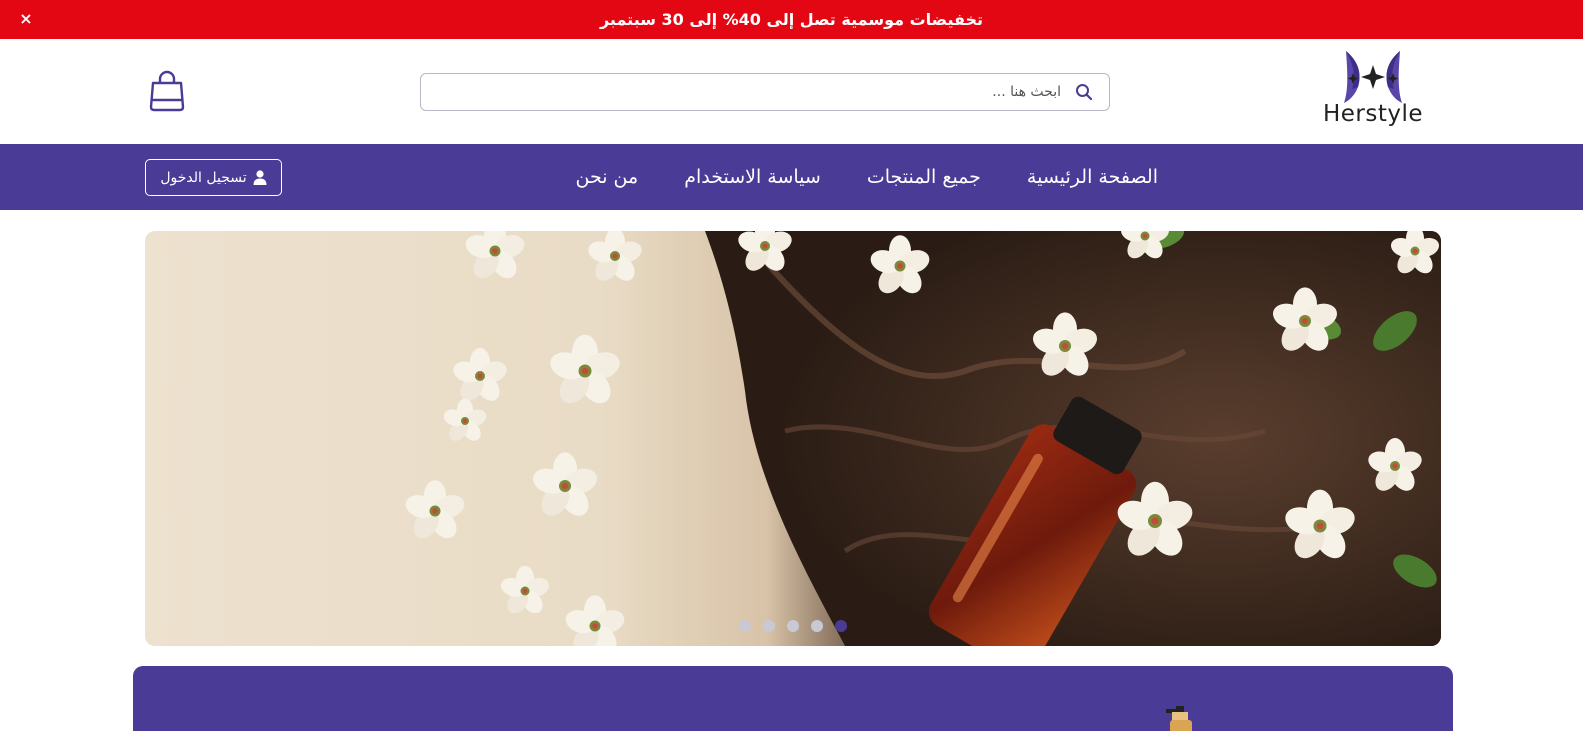  Describe the element at coordinates (1373, 77) in the screenshot. I see `logo-mark-icon` at that location.